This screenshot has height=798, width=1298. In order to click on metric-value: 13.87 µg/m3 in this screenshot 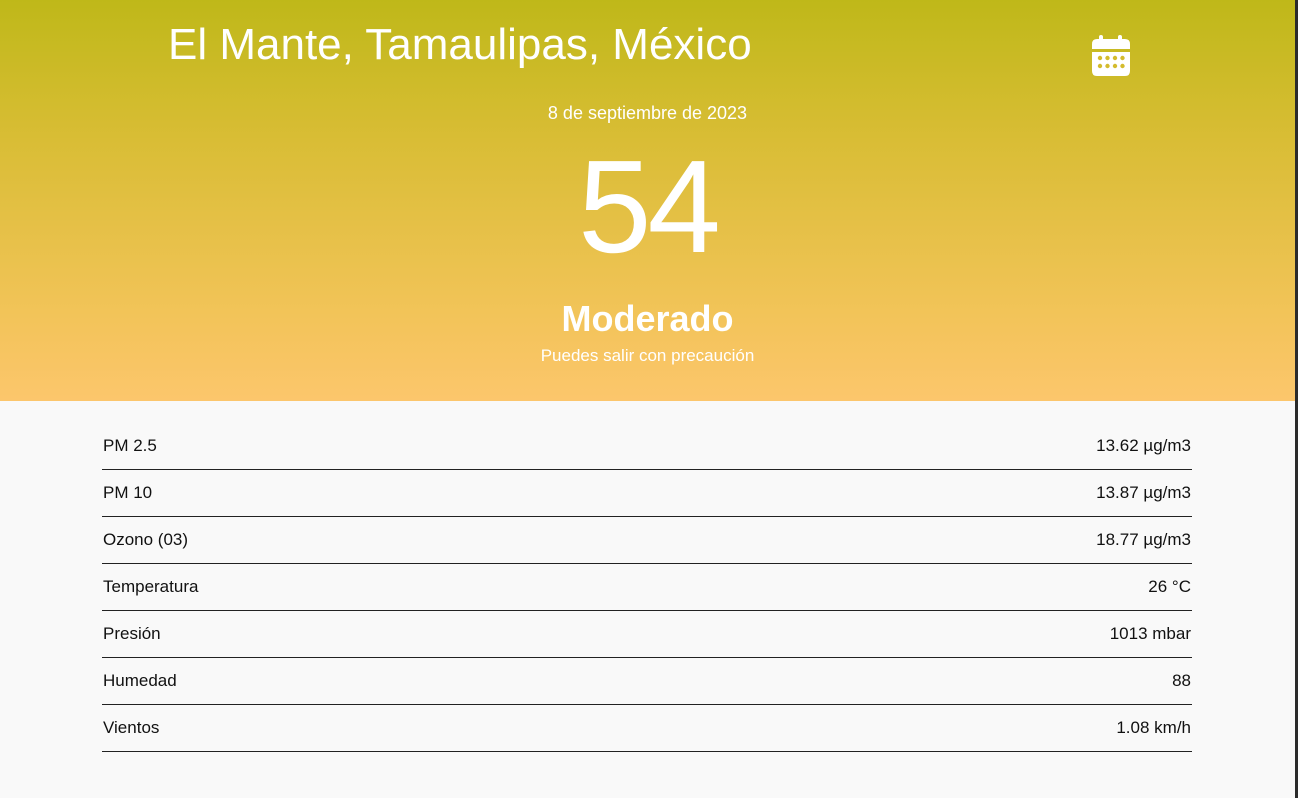, I will do `click(1143, 492)`.